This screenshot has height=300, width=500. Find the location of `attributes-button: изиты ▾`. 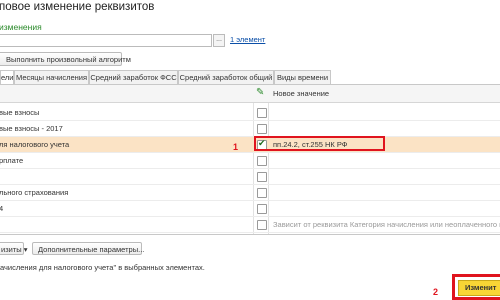

attributes-button: изиты ▾ is located at coordinates (14, 248).